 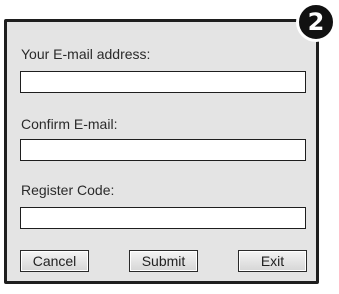 What do you see at coordinates (163, 150) in the screenshot?
I see `confirm-email-field` at bounding box center [163, 150].